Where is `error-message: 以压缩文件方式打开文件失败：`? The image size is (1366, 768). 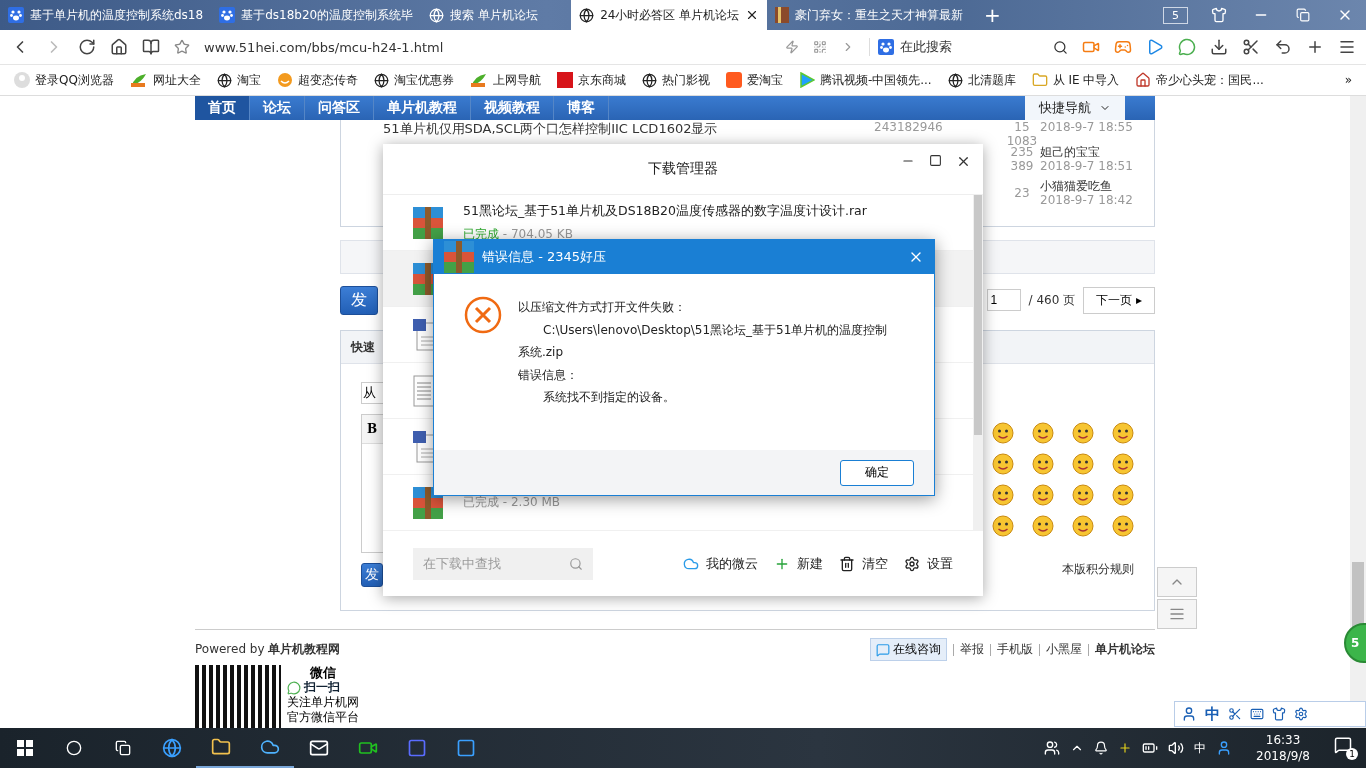 error-message: 以压缩文件方式打开文件失败： is located at coordinates (602, 307).